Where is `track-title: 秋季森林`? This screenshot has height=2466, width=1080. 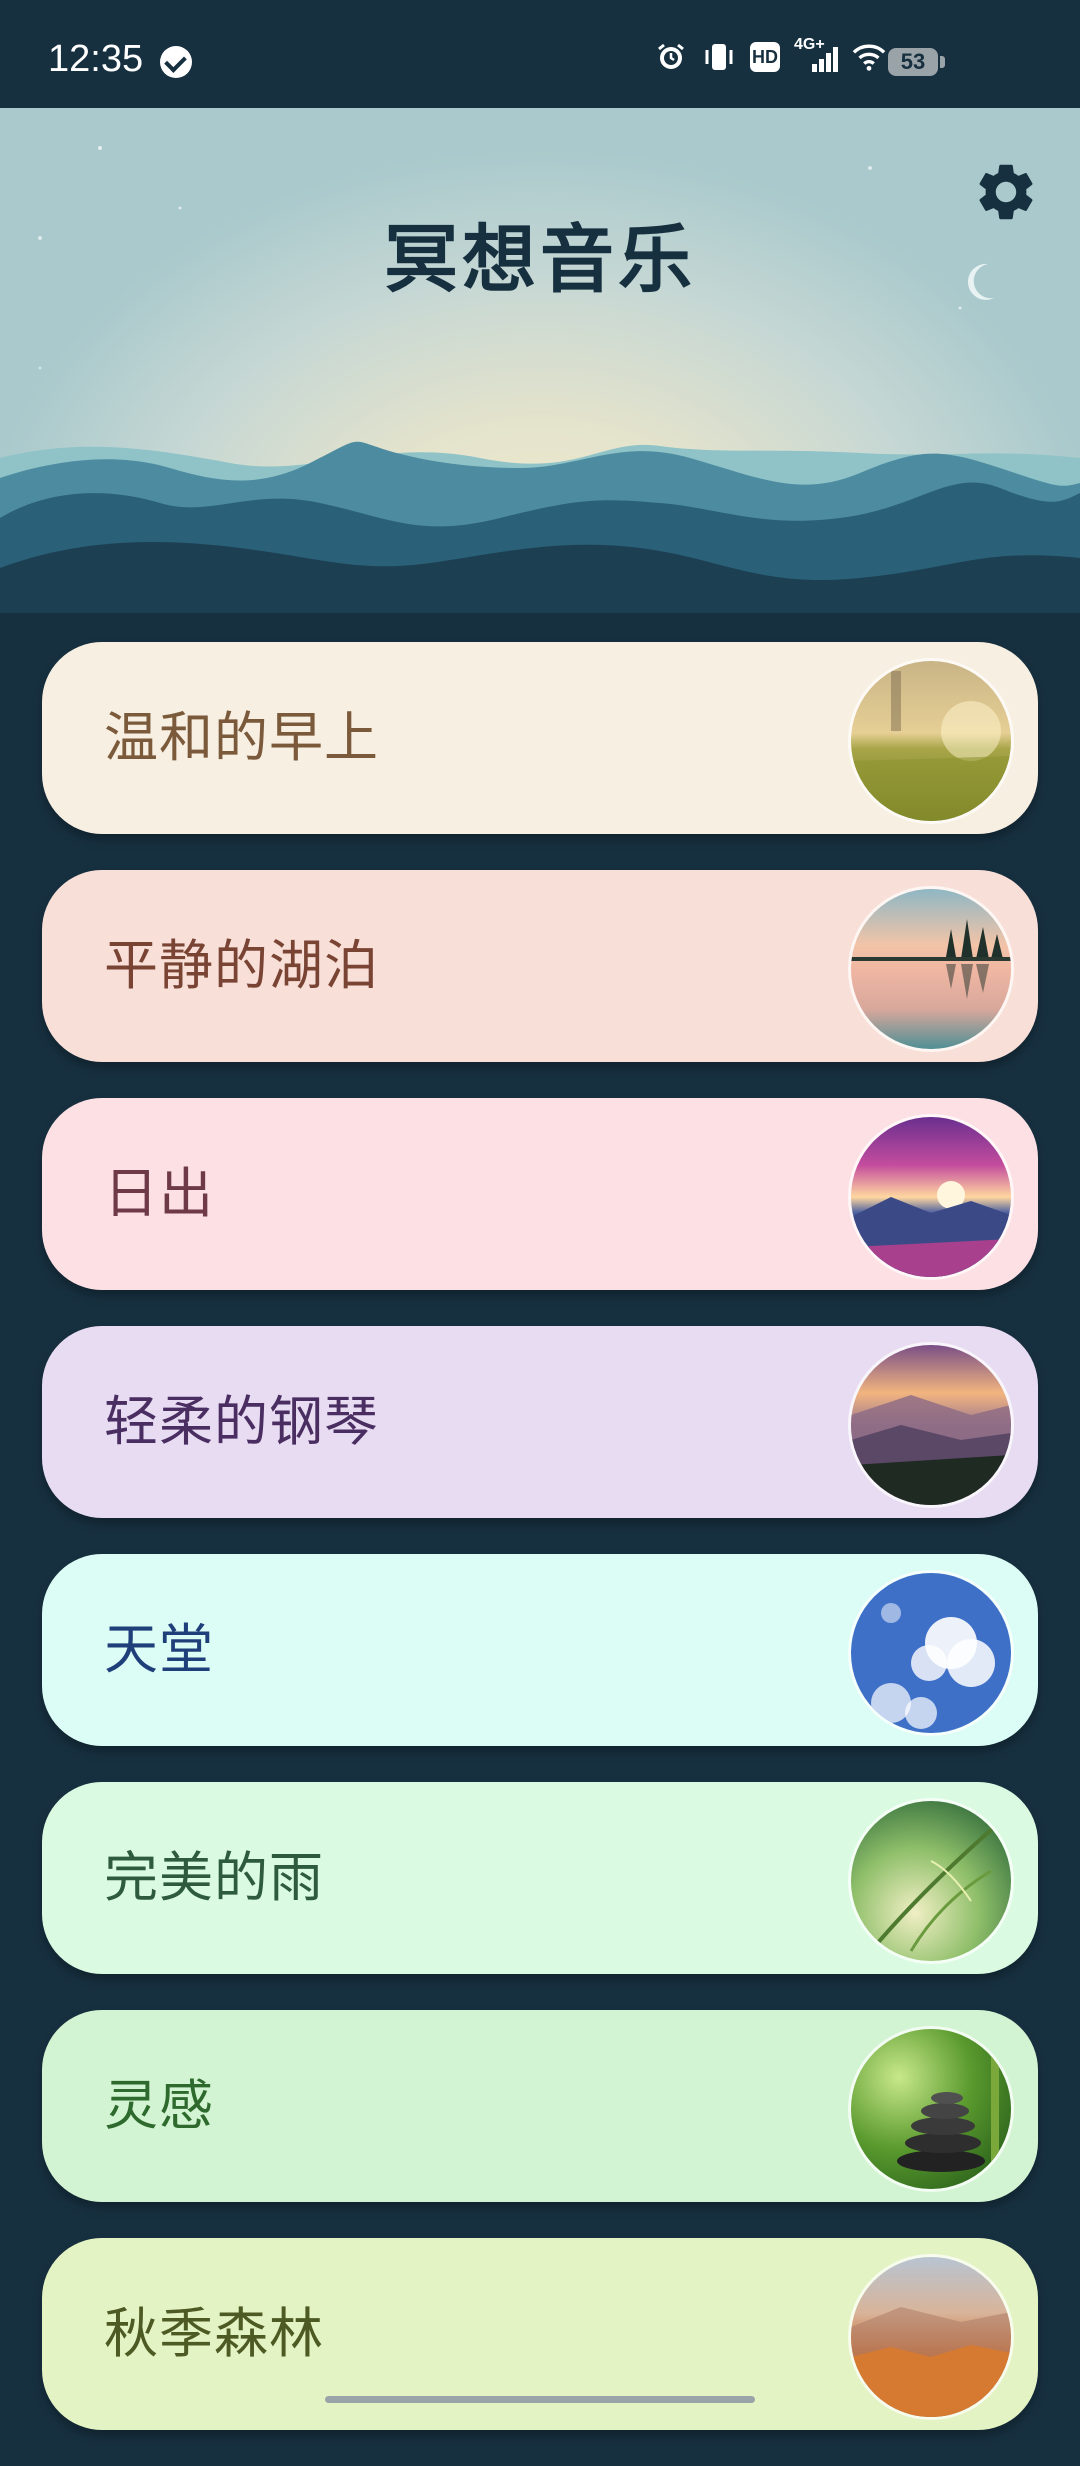
track-title: 秋季森林 is located at coordinates (214, 2333).